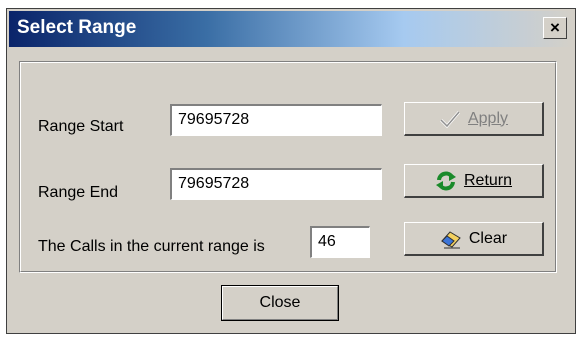 This screenshot has height=340, width=581. I want to click on clear-button-label: Clear, so click(488, 238).